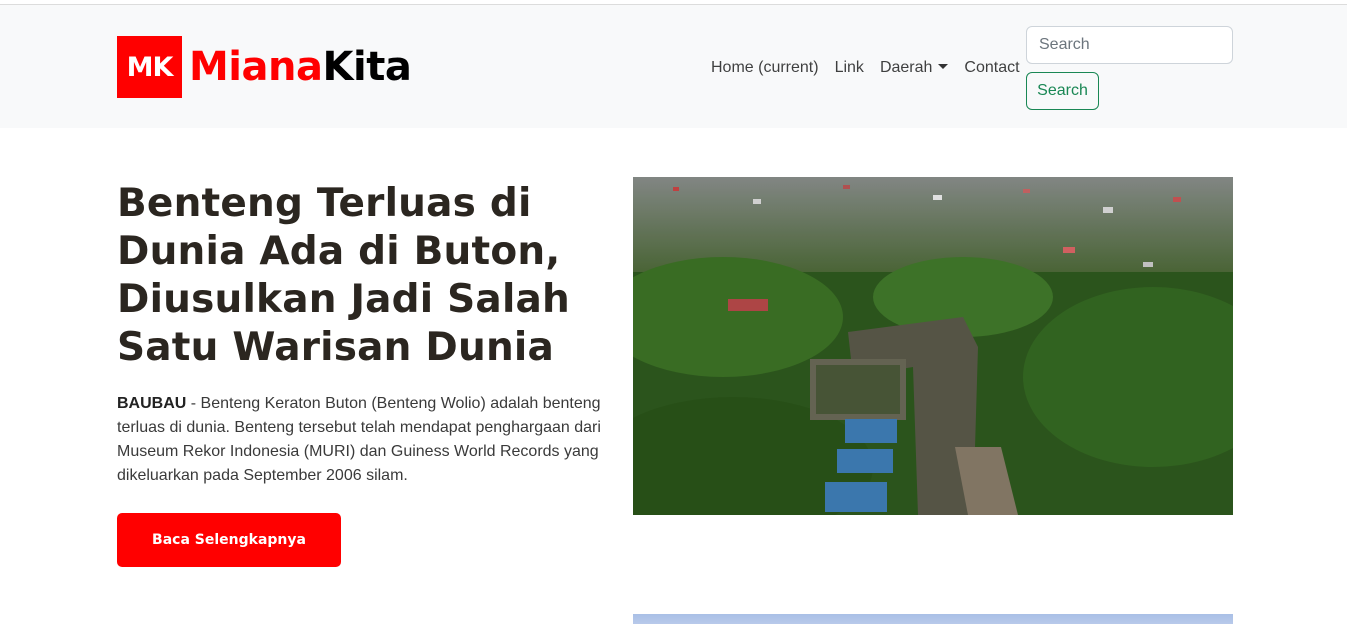 This screenshot has width=1347, height=624. What do you see at coordinates (152, 403) in the screenshot?
I see `article-dateline: BAUBAU` at bounding box center [152, 403].